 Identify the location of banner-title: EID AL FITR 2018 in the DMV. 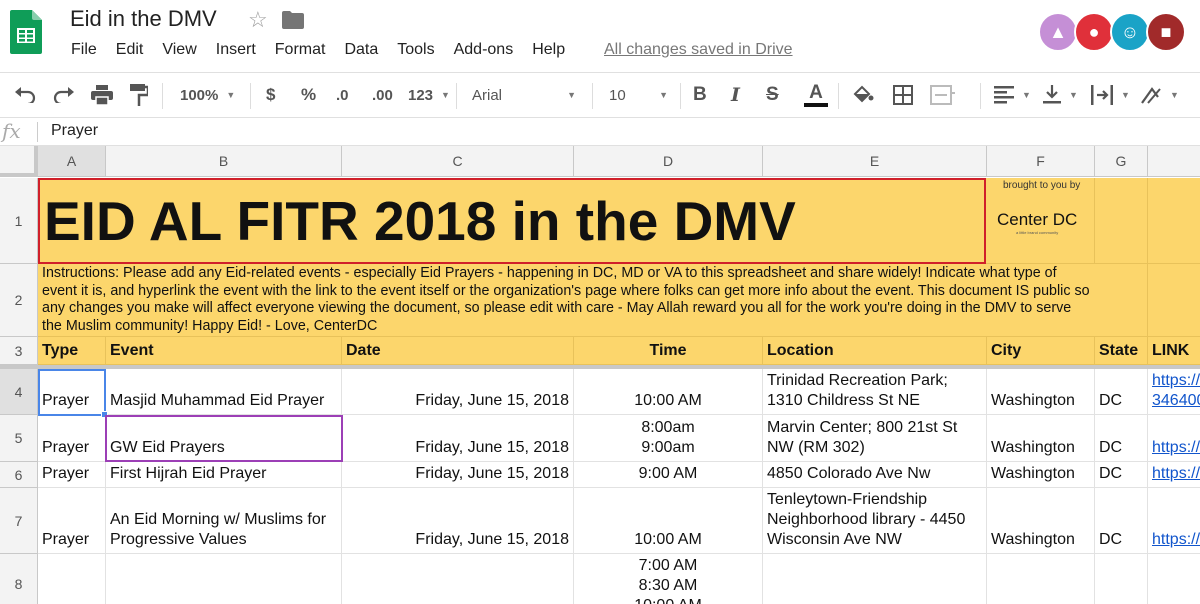
(512, 221).